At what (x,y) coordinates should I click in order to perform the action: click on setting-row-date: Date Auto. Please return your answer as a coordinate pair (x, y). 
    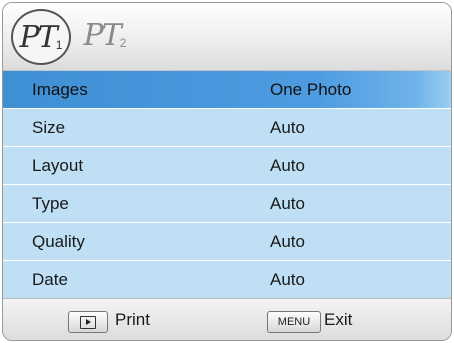
    Looking at the image, I should click on (227, 280).